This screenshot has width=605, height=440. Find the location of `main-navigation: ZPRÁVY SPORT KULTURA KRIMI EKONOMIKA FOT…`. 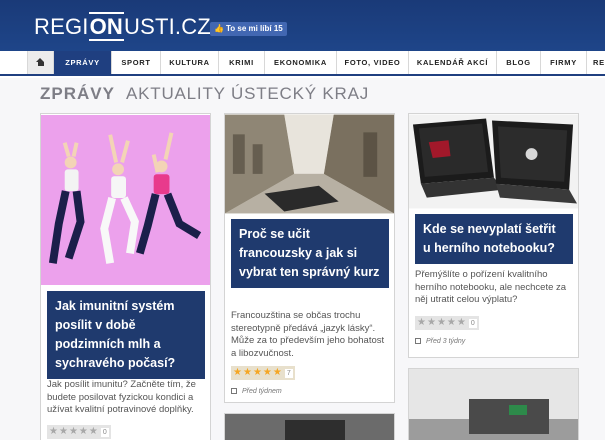

main-navigation: ZPRÁVY SPORT KULTURA KRIMI EKONOMIKA FOT… is located at coordinates (302, 63).